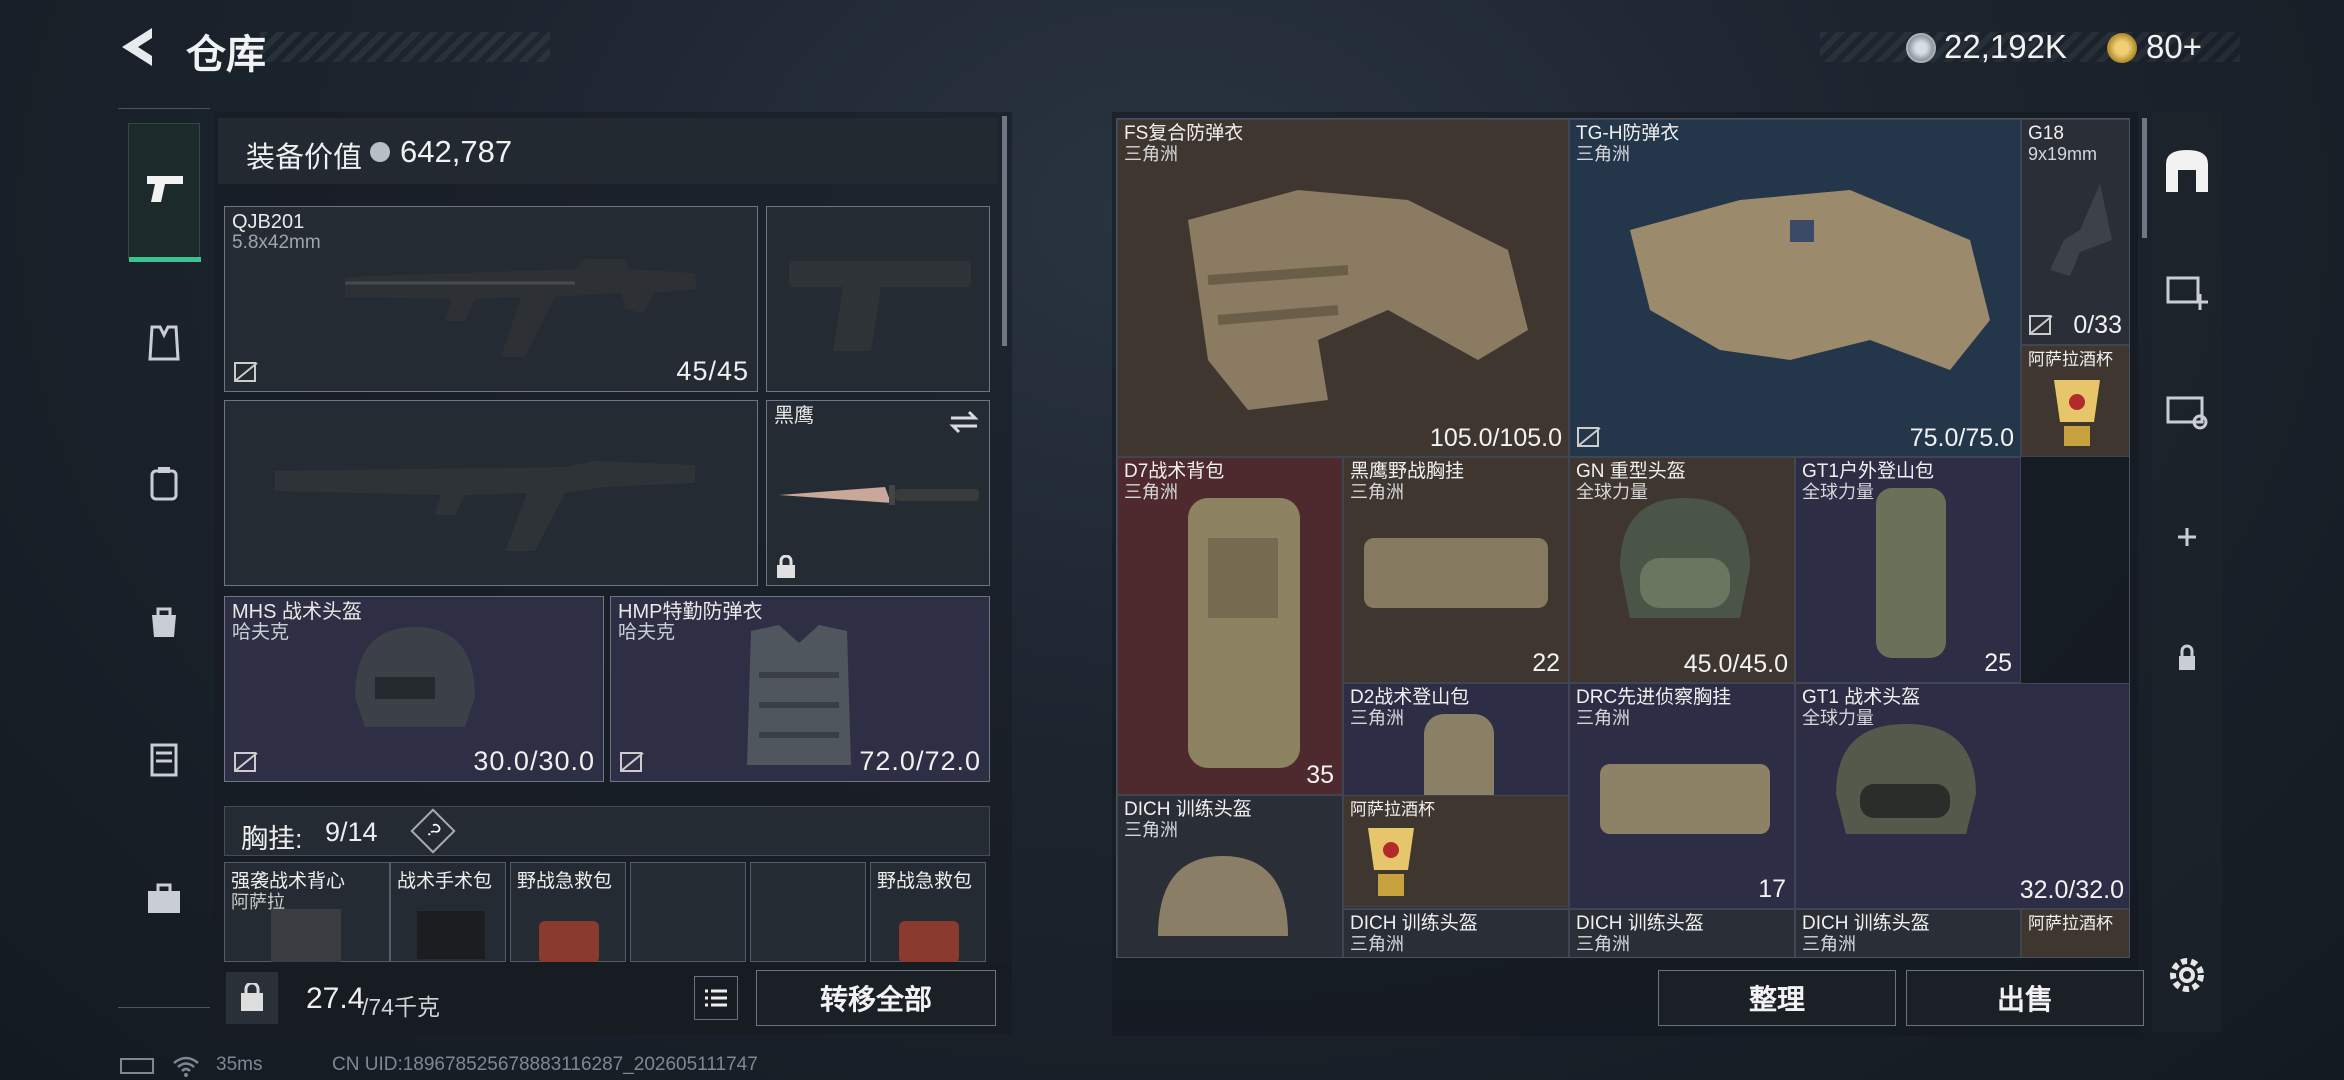  I want to click on weapon-ammo: 45/45, so click(712, 371).